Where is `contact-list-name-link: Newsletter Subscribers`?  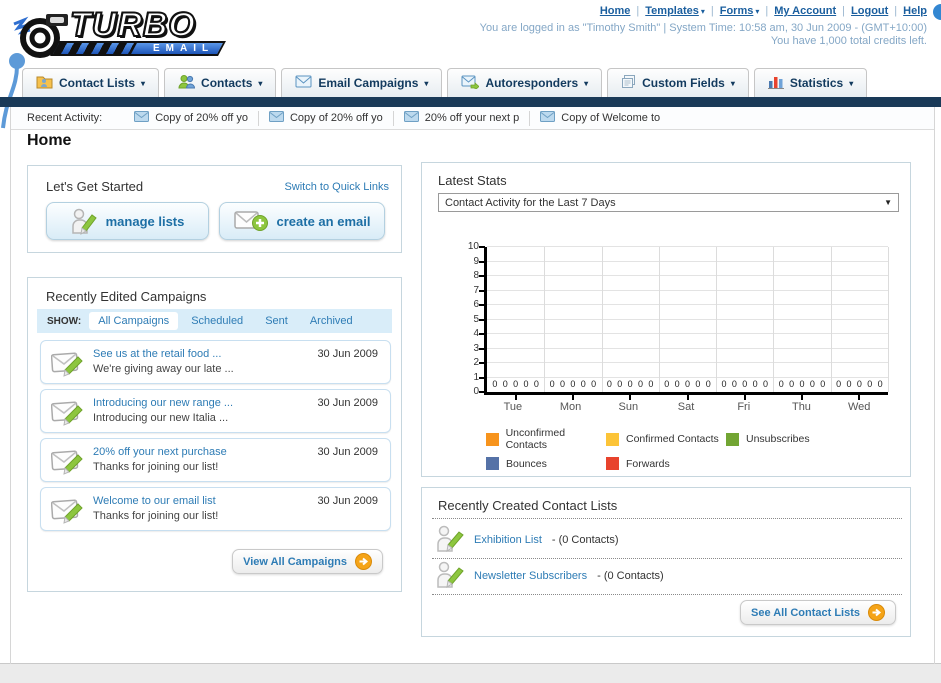 contact-list-name-link: Newsletter Subscribers is located at coordinates (530, 576).